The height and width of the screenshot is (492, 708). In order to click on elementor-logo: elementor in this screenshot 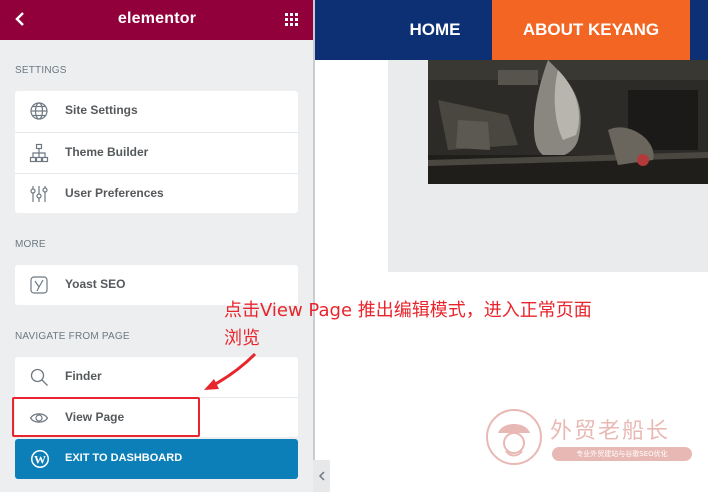, I will do `click(157, 18)`.